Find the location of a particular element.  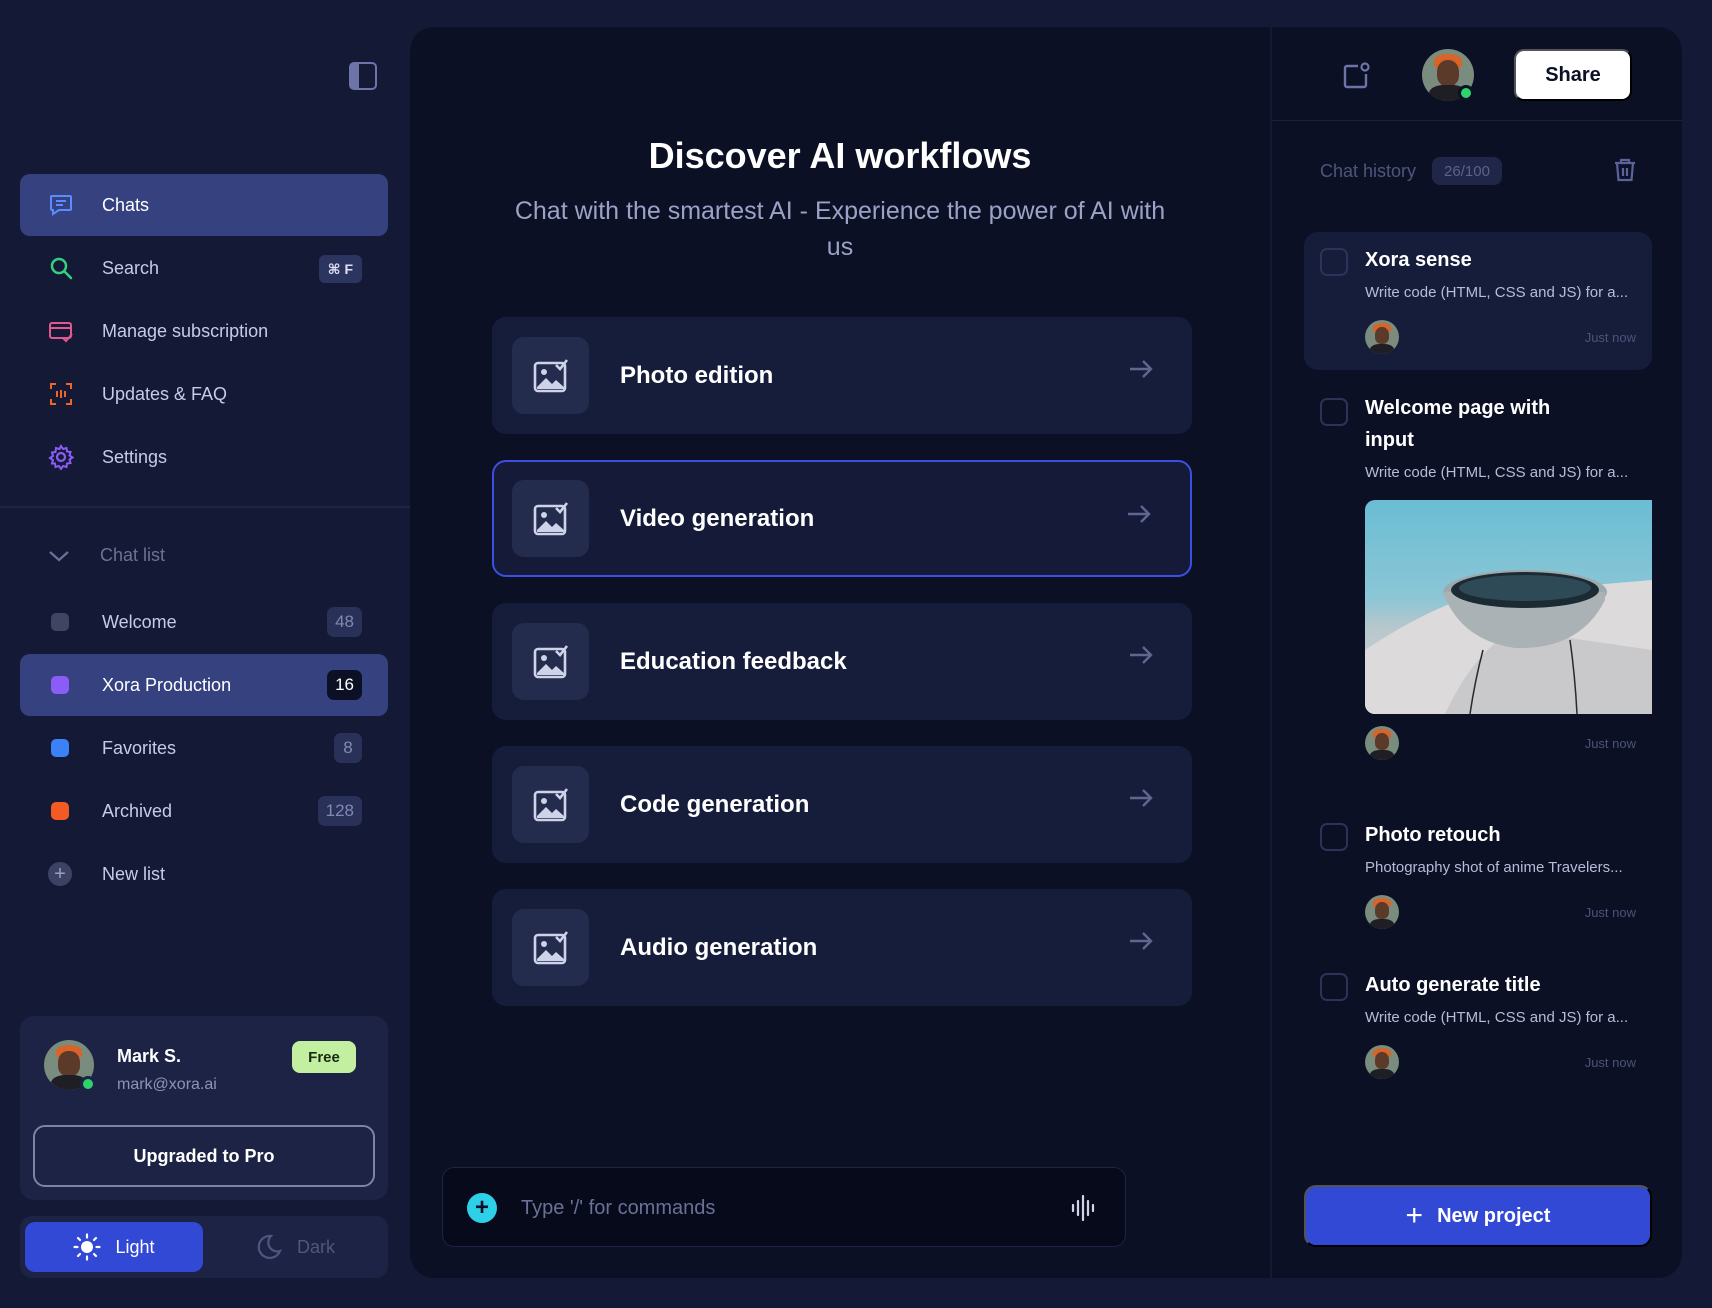

arrow-right-icon is located at coordinates (1139, 514).